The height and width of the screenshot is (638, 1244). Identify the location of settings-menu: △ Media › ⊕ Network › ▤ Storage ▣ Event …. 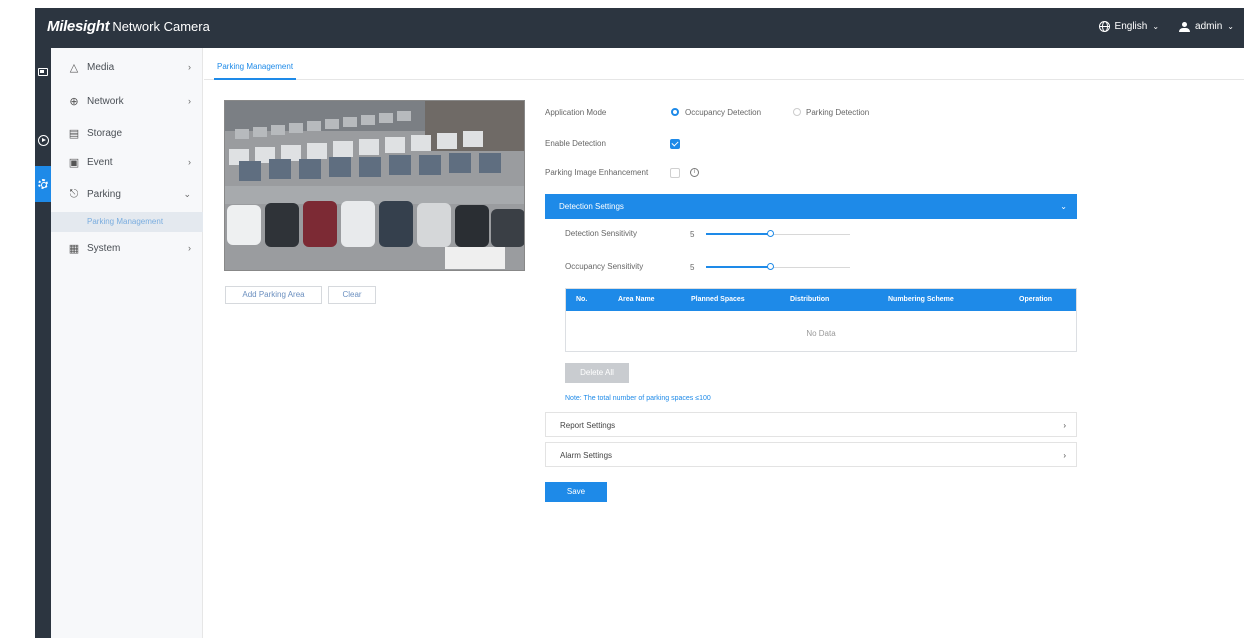
(127, 343).